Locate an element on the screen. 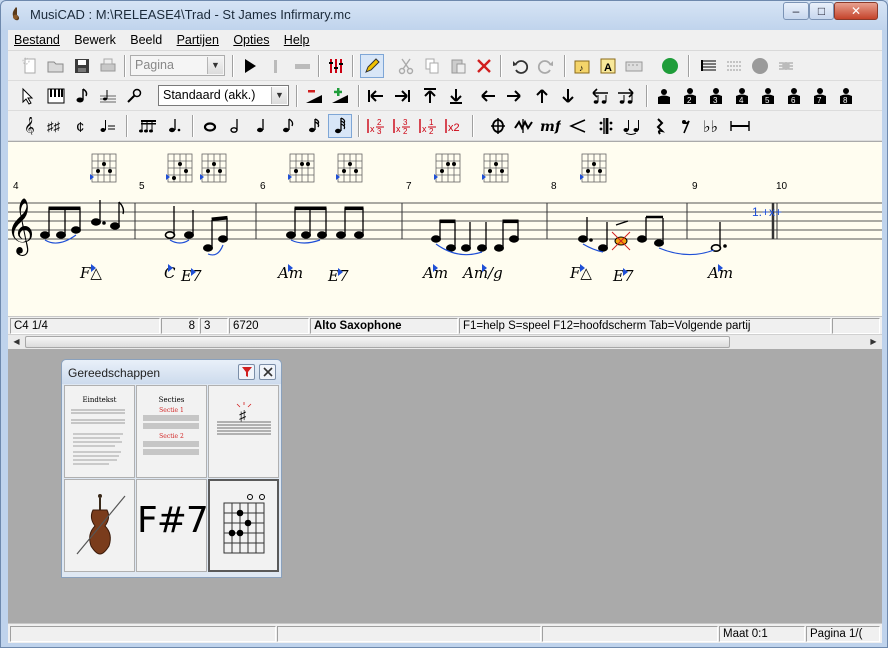  select-arrow-button is located at coordinates (28, 96).